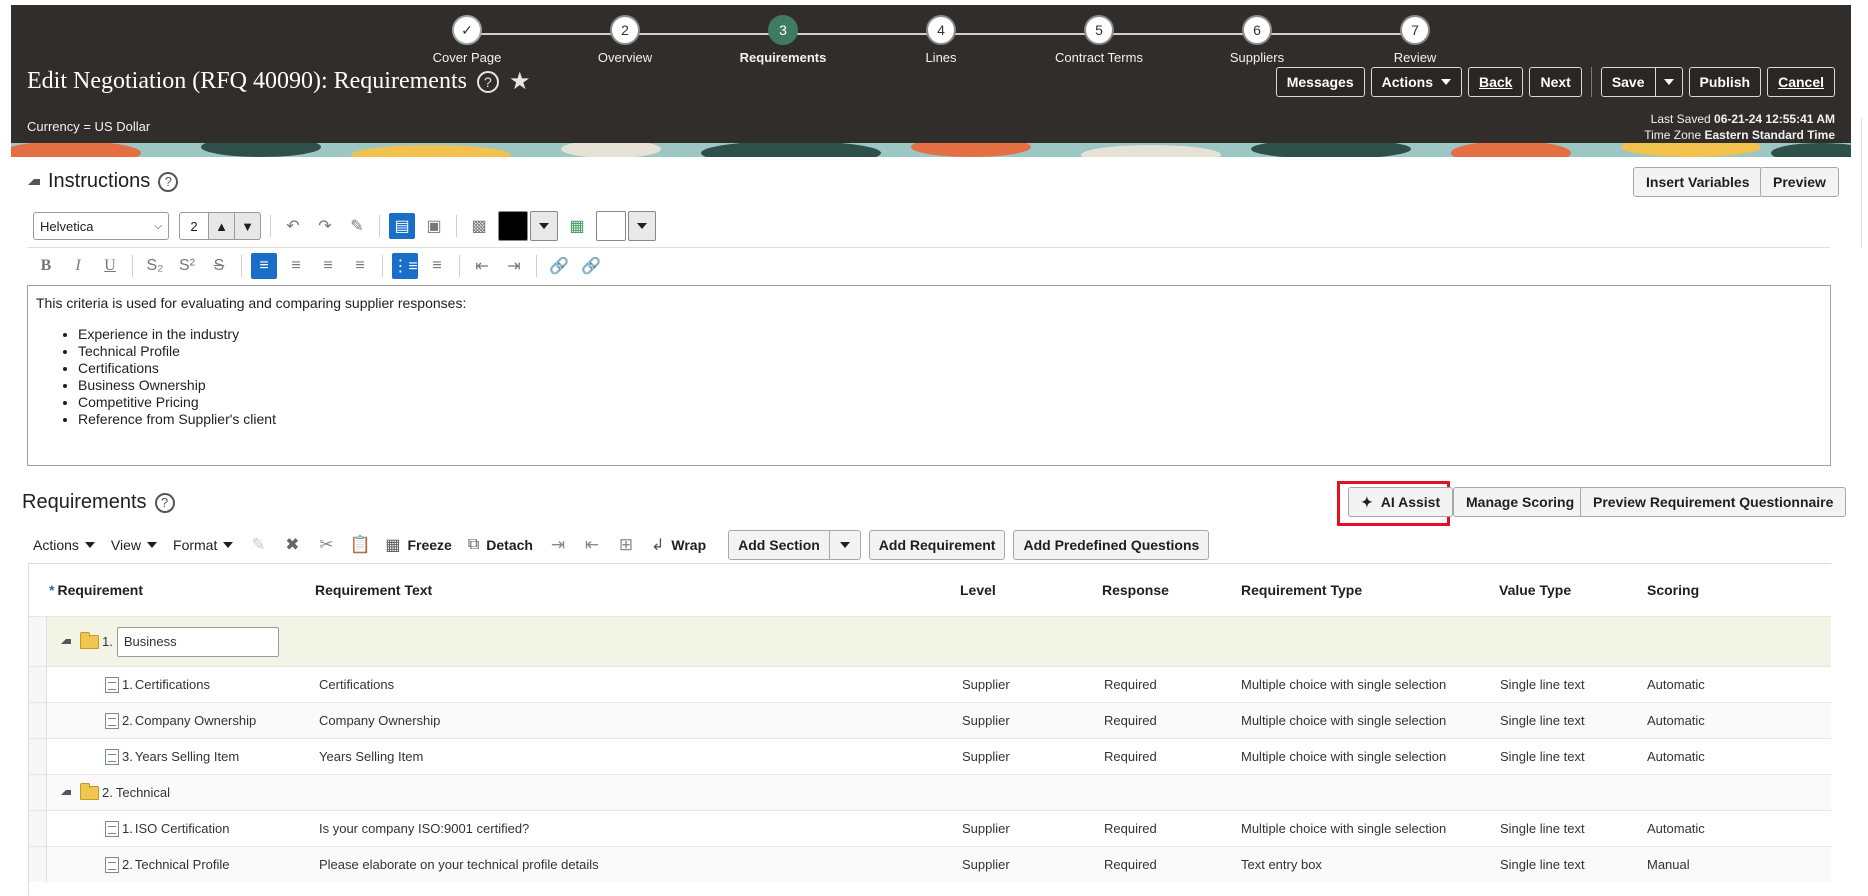  I want to click on section-name-input: Business, so click(197, 641).